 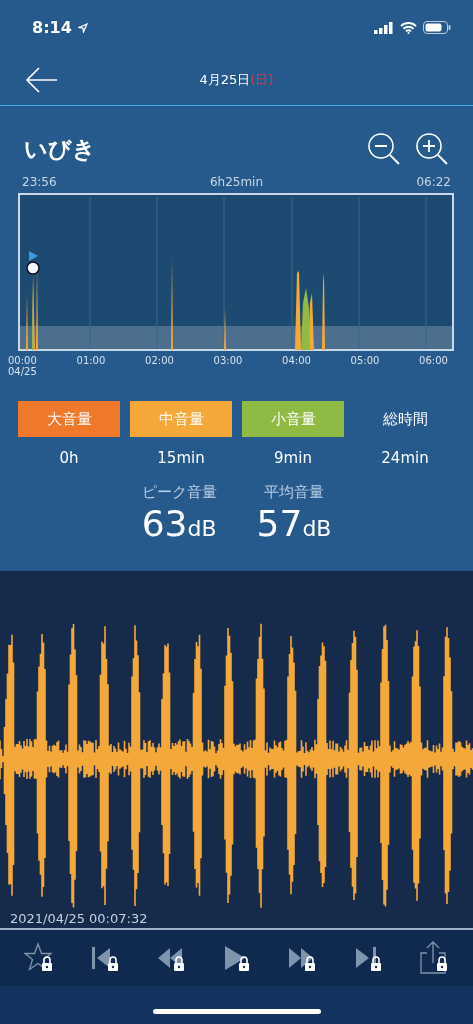 What do you see at coordinates (296, 360) in the screenshot?
I see `axis-label: 04:00` at bounding box center [296, 360].